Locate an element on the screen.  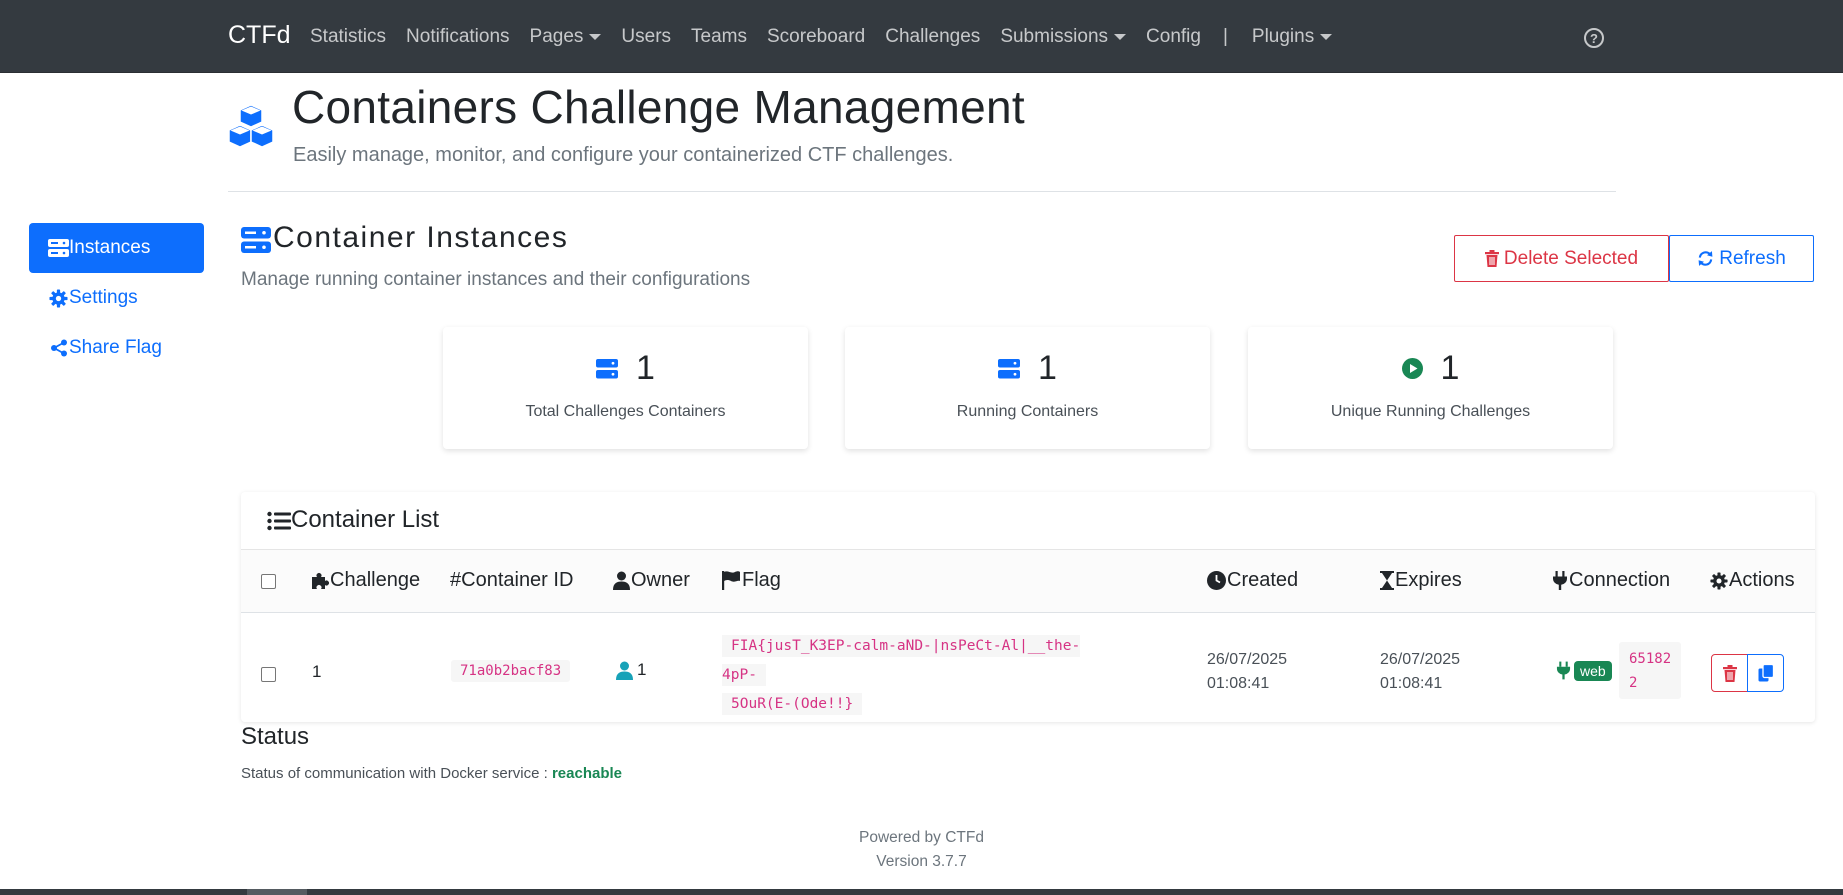
sidebar-item-share-flag: Share Flag is located at coordinates (116, 348).